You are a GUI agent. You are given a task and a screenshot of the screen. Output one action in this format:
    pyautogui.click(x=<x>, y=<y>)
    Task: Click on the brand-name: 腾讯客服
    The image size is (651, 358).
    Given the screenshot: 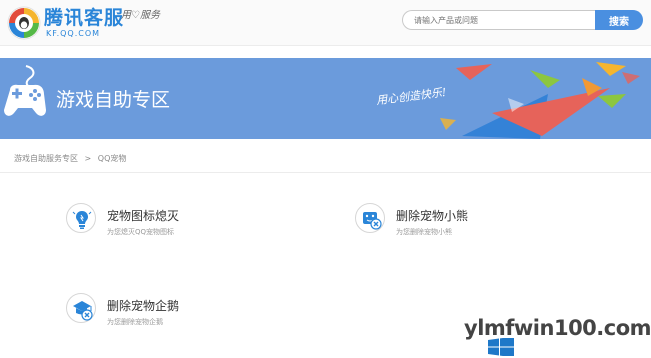 What is the action you would take?
    pyautogui.click(x=84, y=16)
    